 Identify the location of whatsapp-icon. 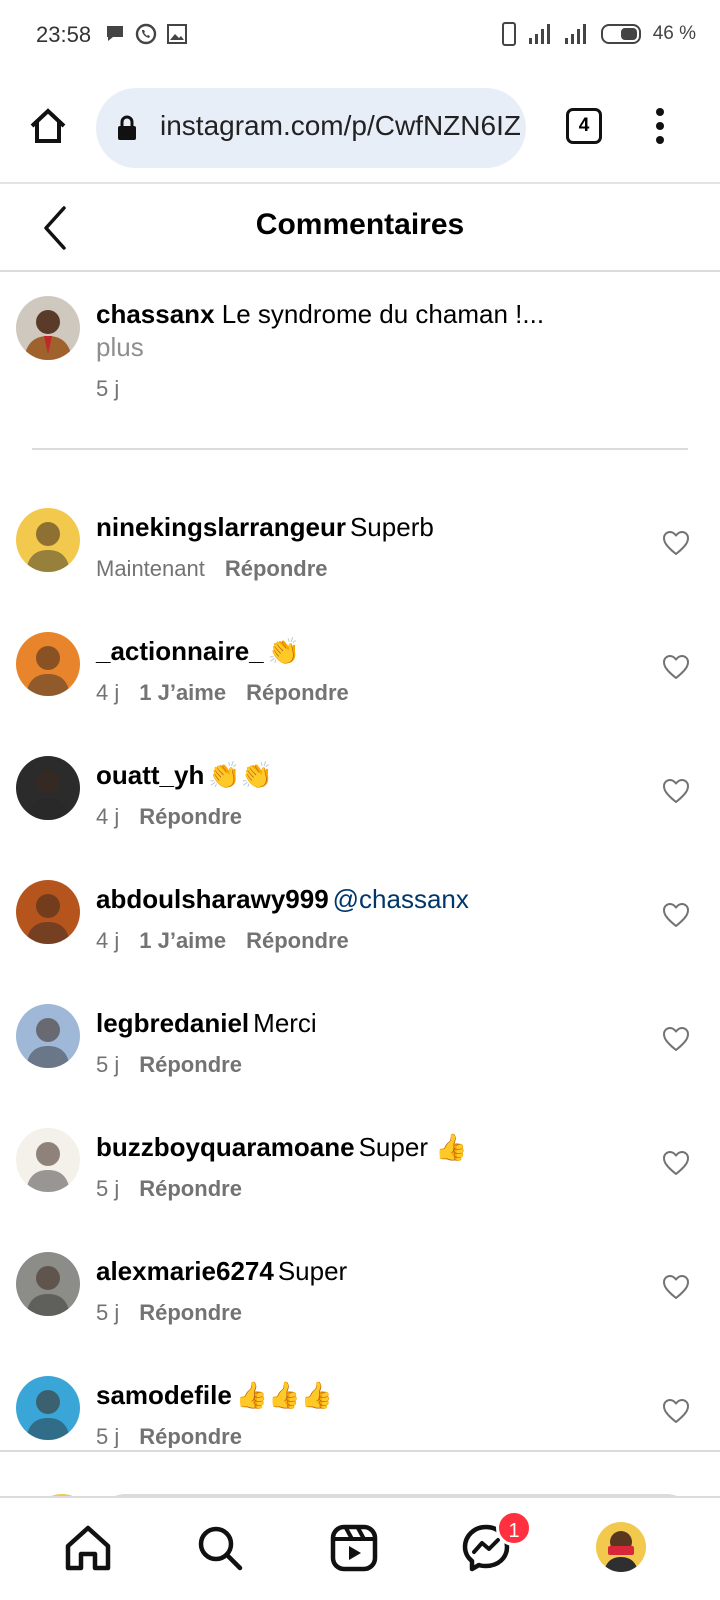
(146, 34).